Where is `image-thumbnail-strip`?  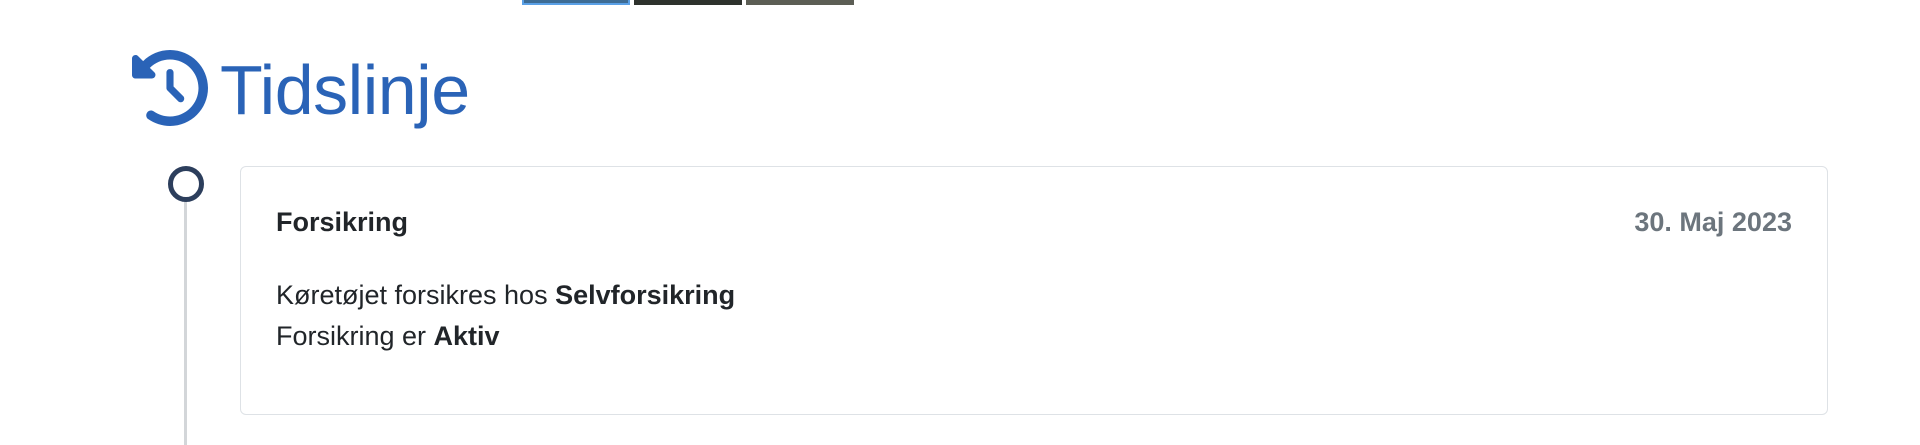 image-thumbnail-strip is located at coordinates (688, 2).